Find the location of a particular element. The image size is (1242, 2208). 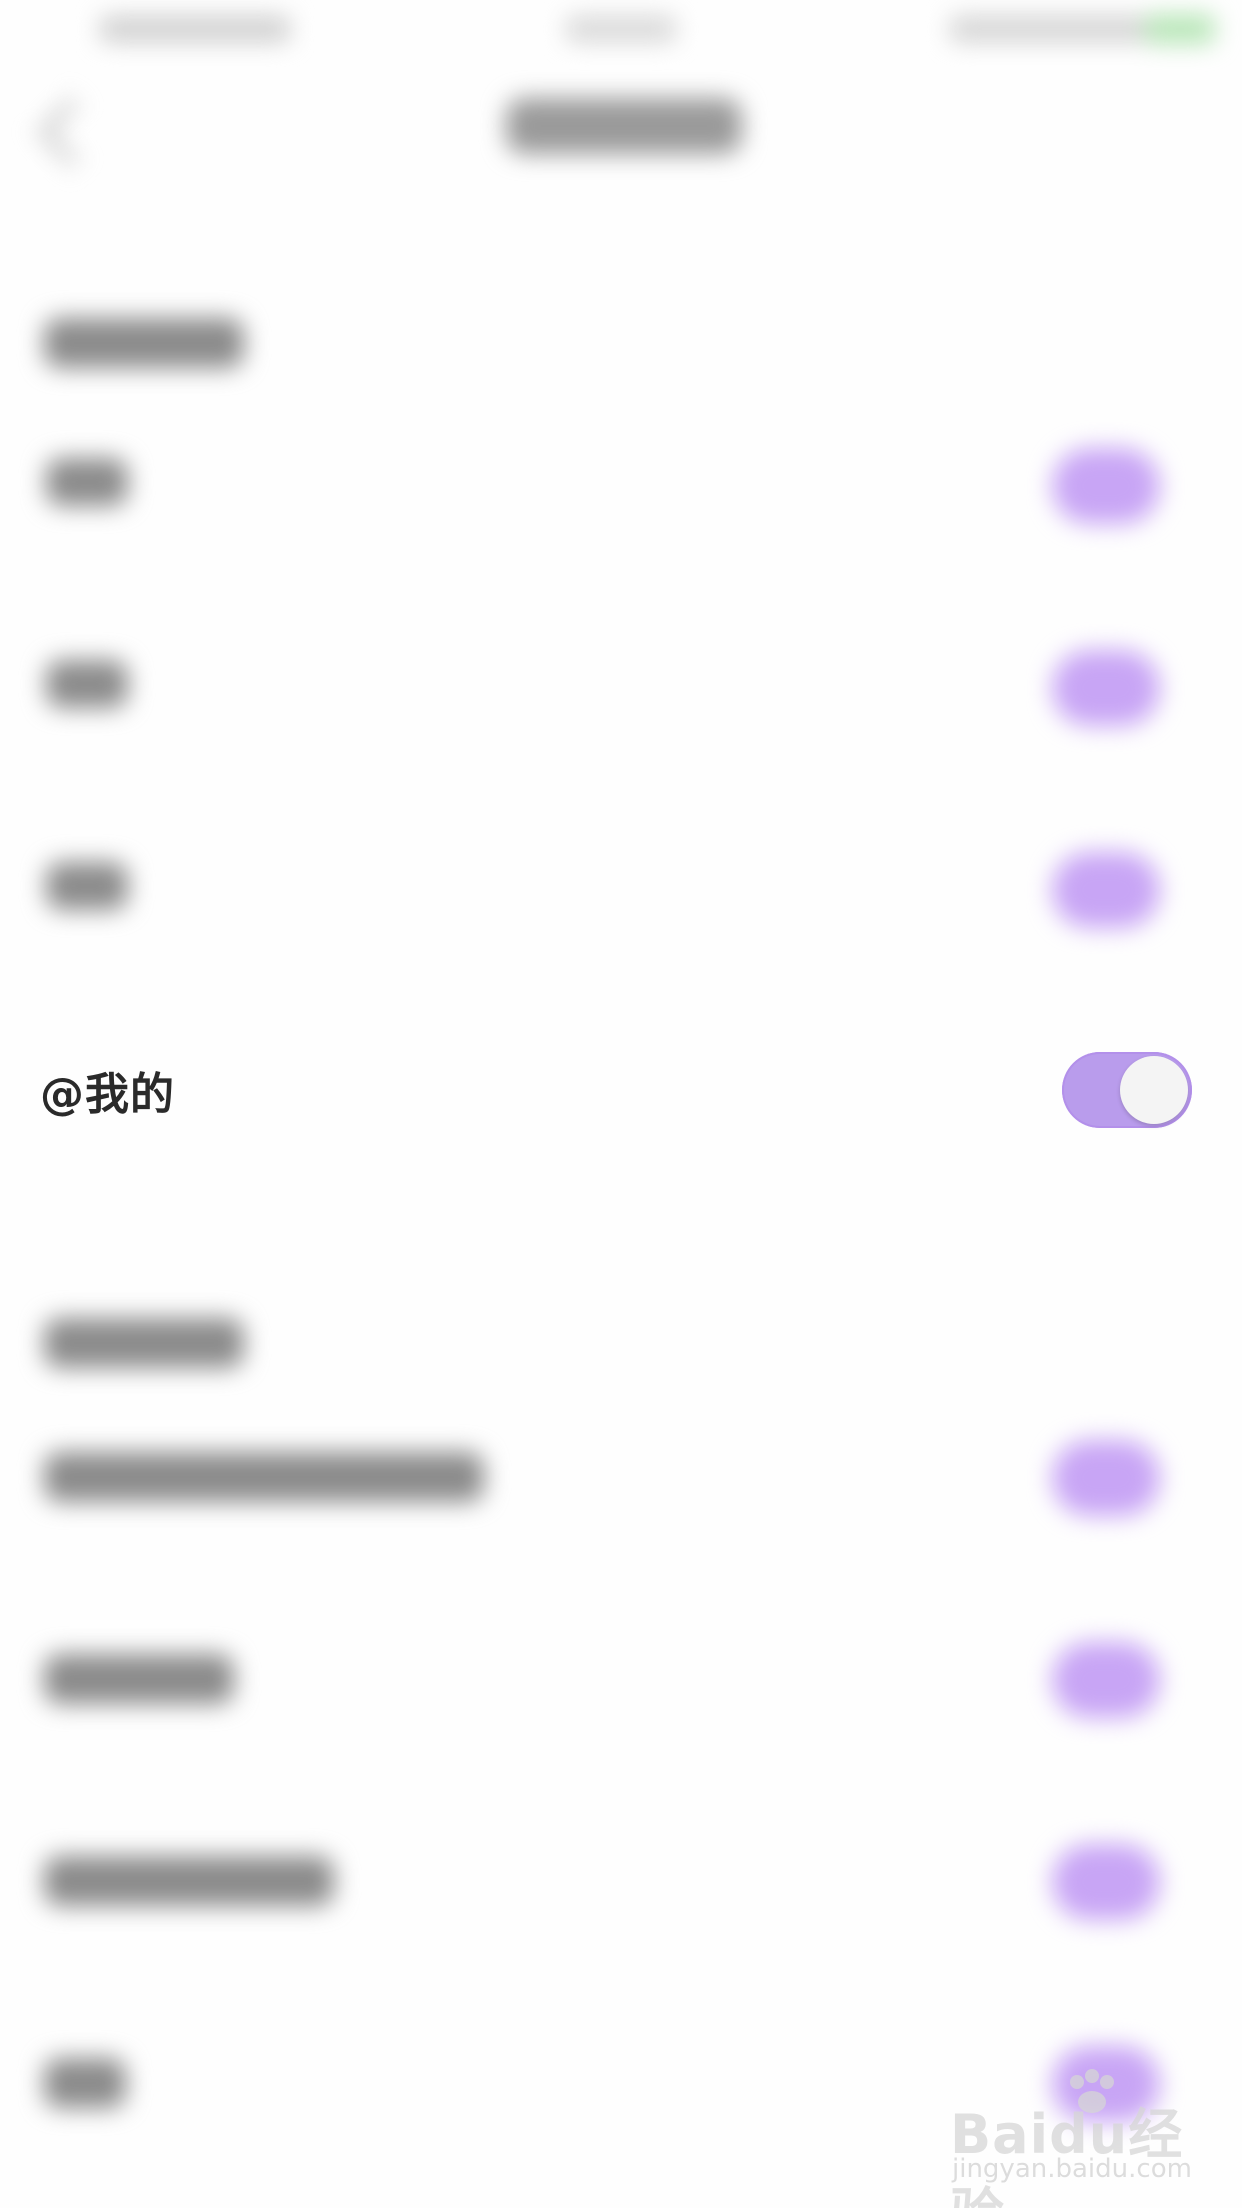

watermark: Baidu经验 jingyan.baidu.com is located at coordinates (1071, 2138).